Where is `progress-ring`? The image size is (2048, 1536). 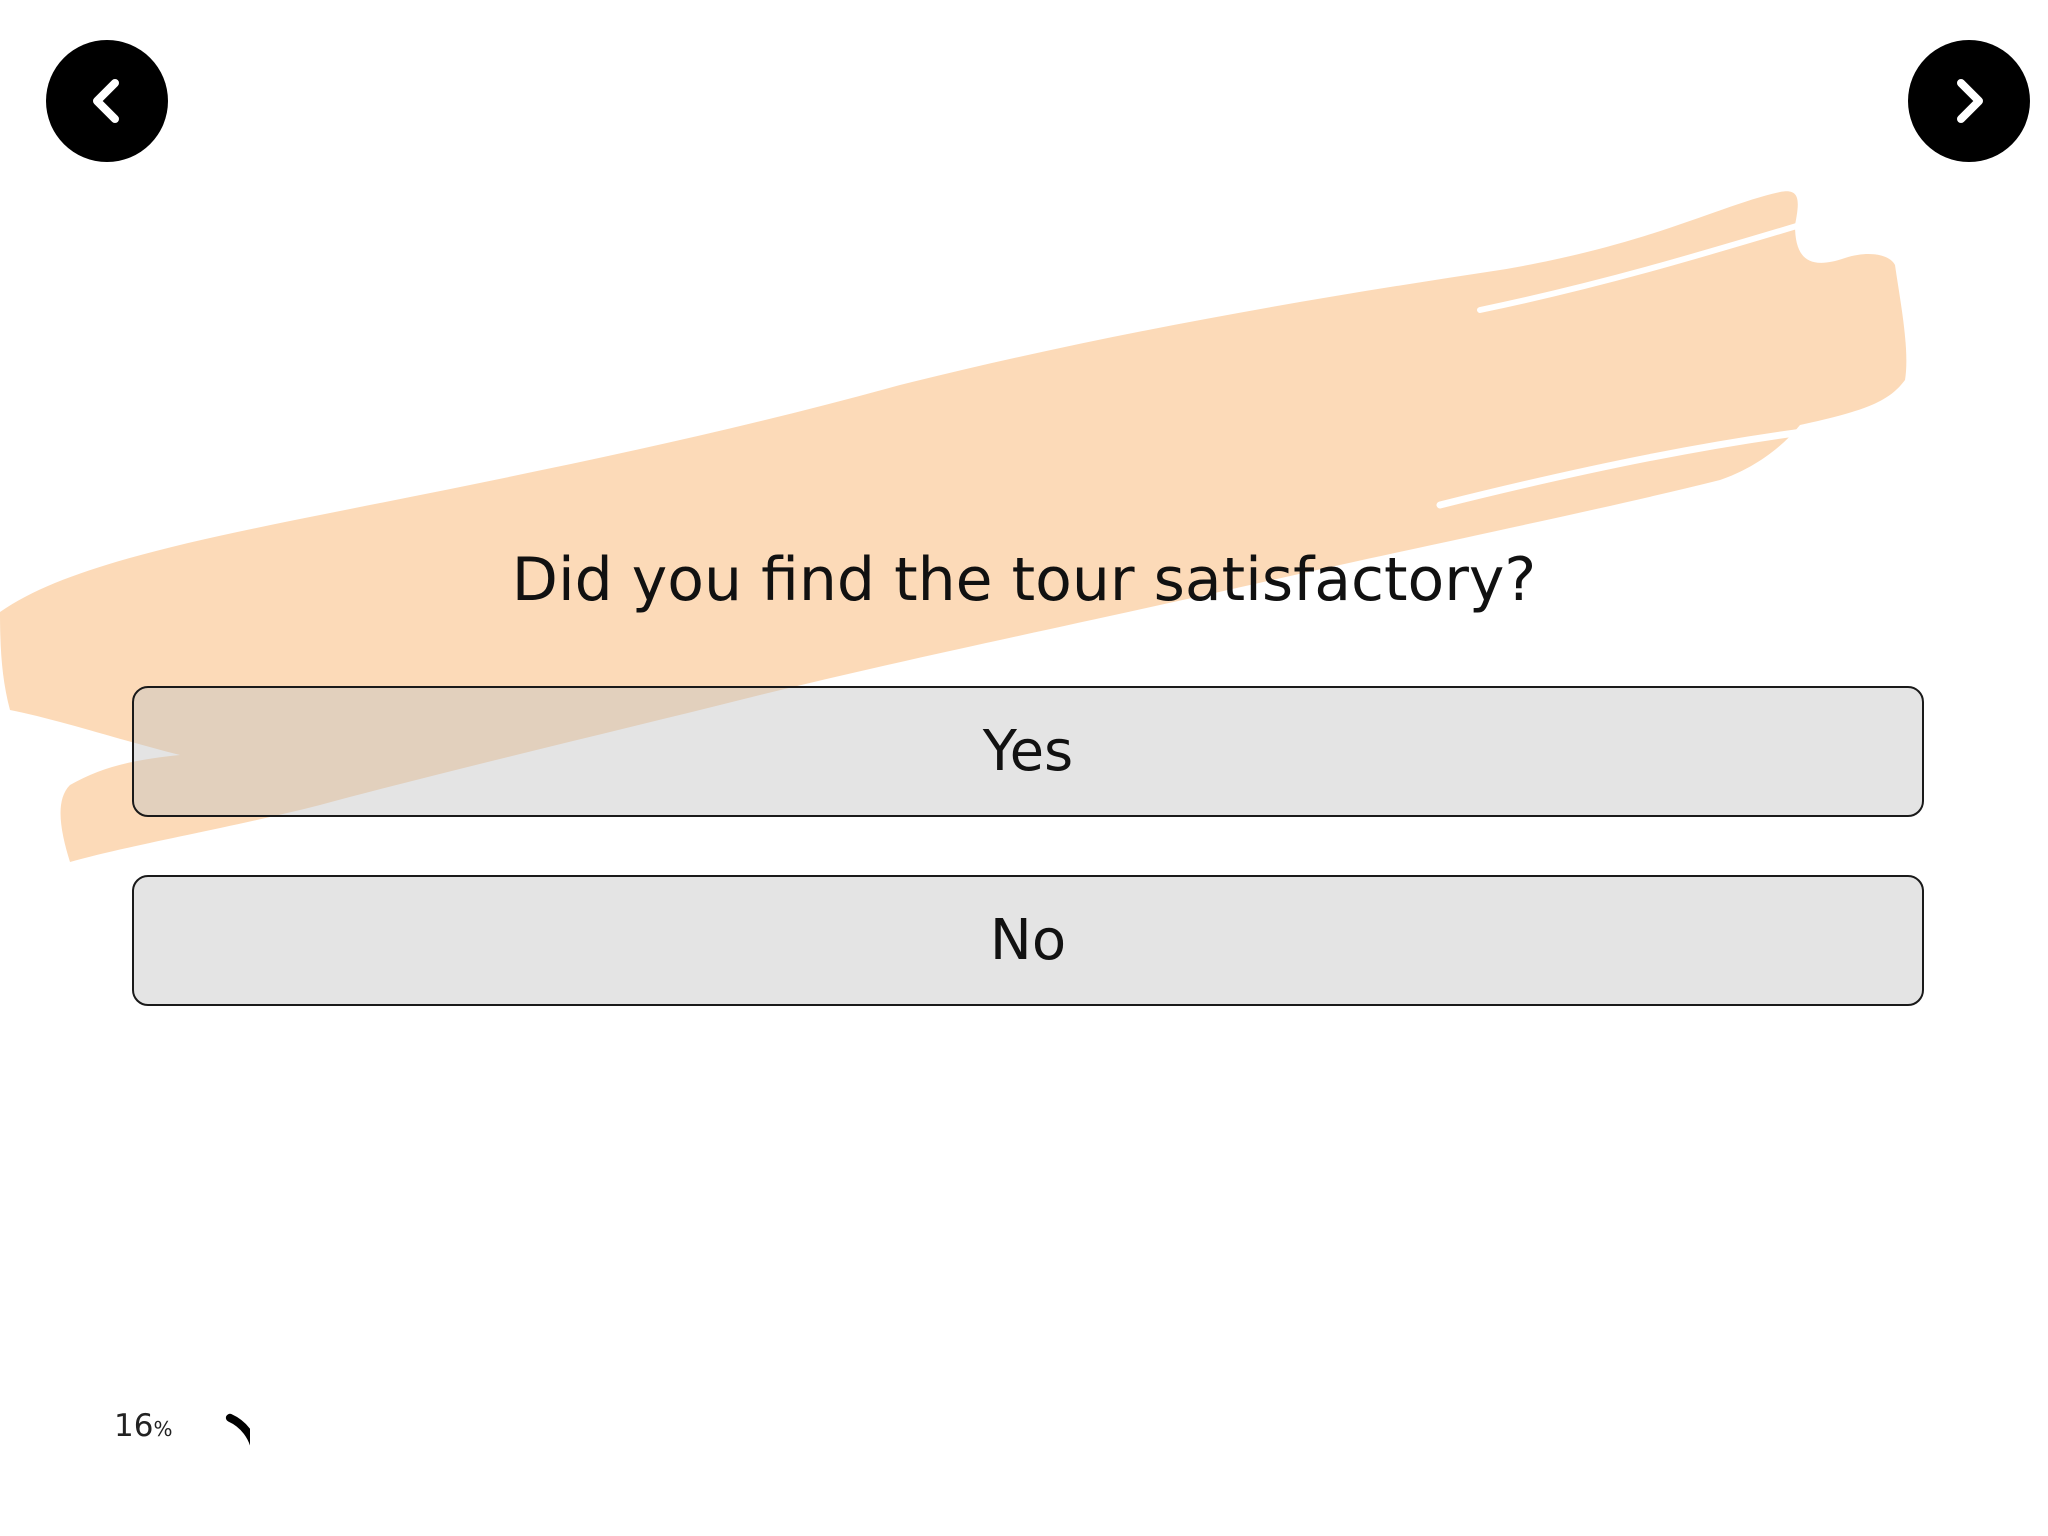 progress-ring is located at coordinates (237, 1429).